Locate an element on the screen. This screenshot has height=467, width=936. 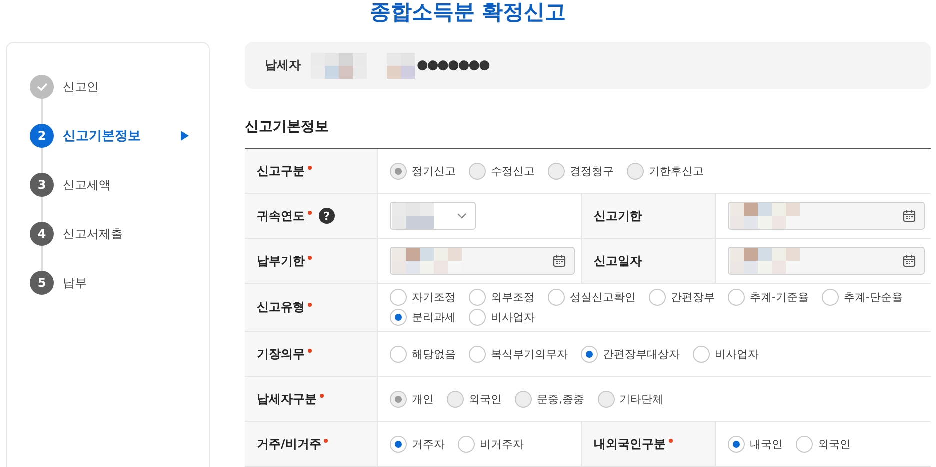
radio-label: 성실신고확인 is located at coordinates (603, 297).